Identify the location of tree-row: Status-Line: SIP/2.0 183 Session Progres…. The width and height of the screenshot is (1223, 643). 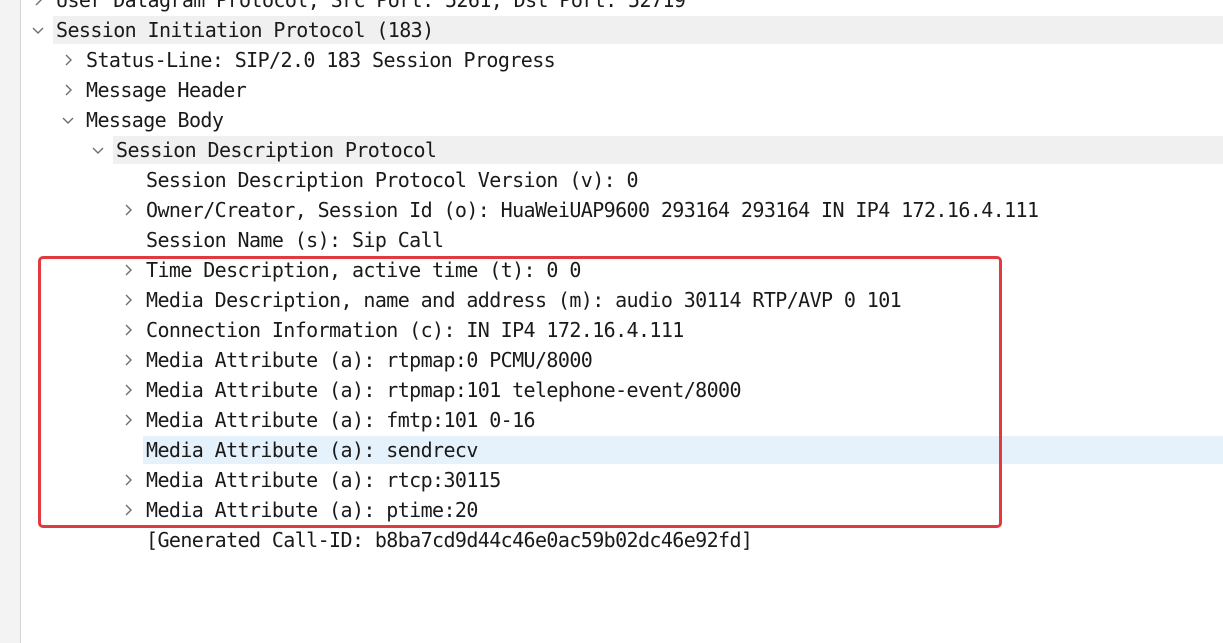
(611, 60).